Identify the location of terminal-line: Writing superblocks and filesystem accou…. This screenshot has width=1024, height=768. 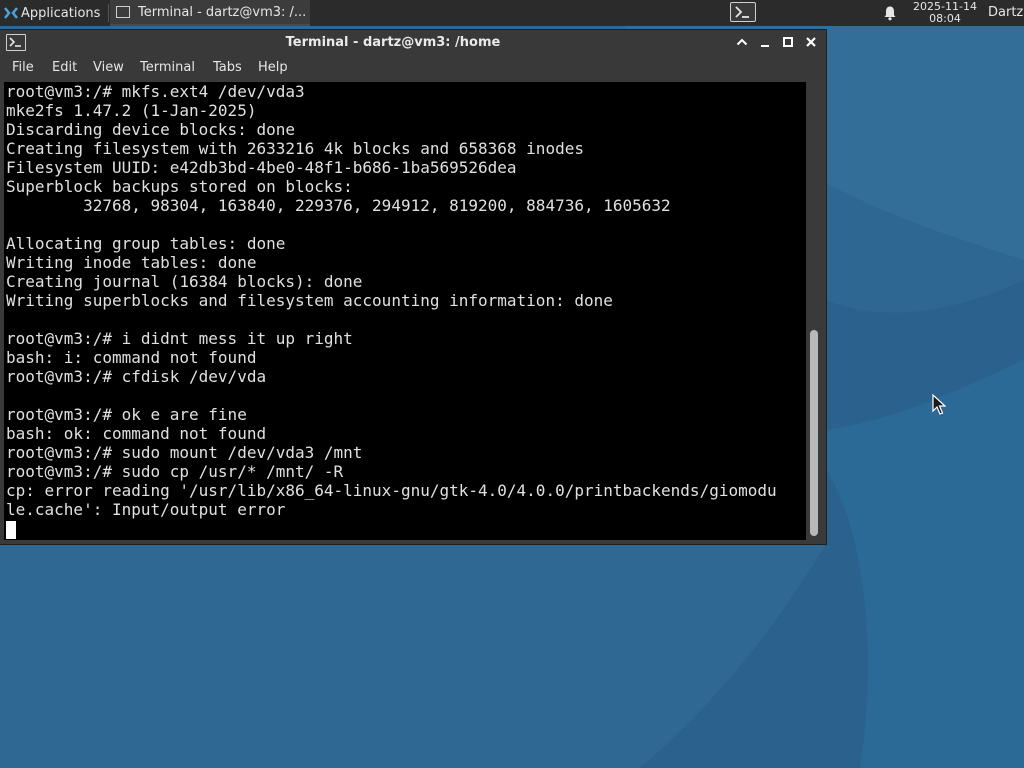
(309, 300).